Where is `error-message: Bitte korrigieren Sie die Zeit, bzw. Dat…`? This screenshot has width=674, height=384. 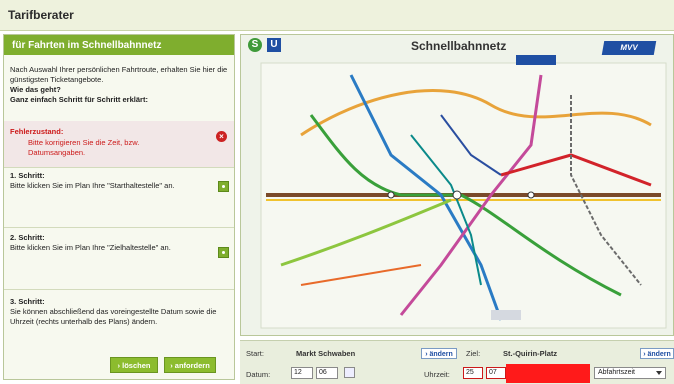
error-message: Bitte korrigieren Sie die Zeit, bzw. Dat… is located at coordinates (84, 147).